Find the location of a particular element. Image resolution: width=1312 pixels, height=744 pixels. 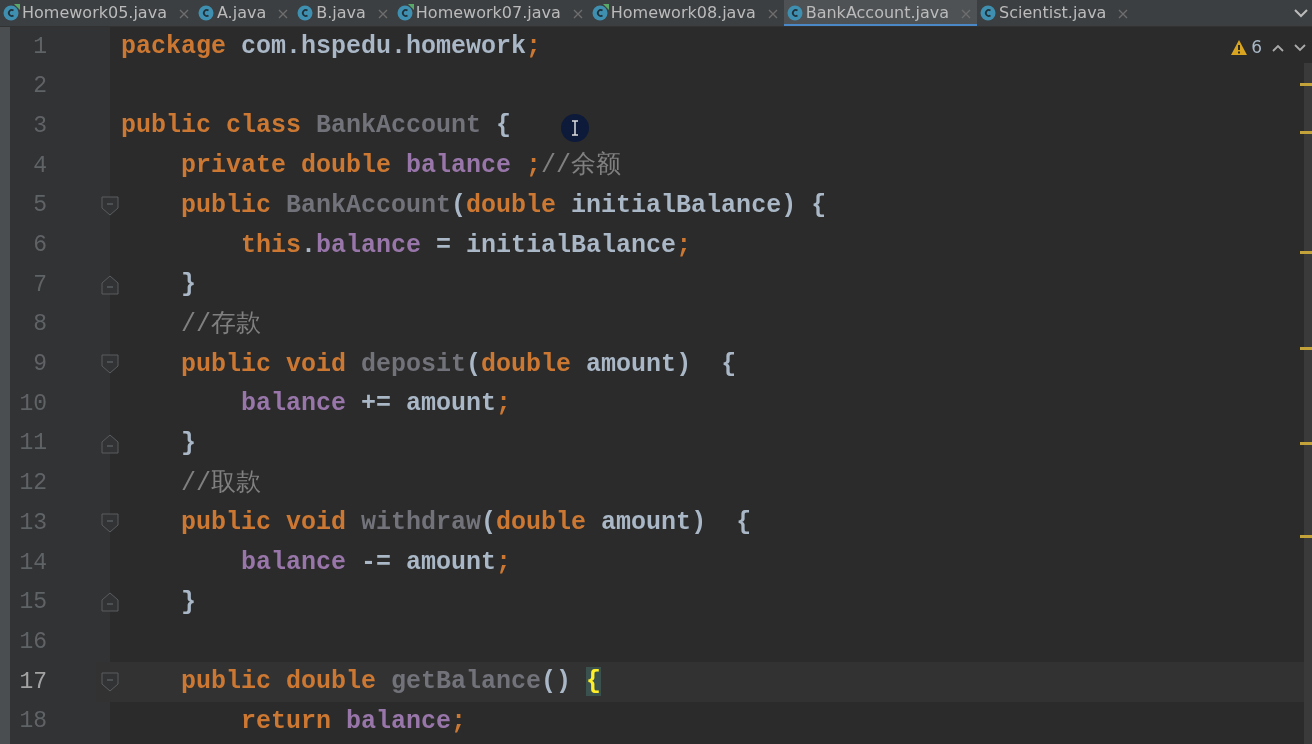

mouse-cursor-icon is located at coordinates (575, 128).